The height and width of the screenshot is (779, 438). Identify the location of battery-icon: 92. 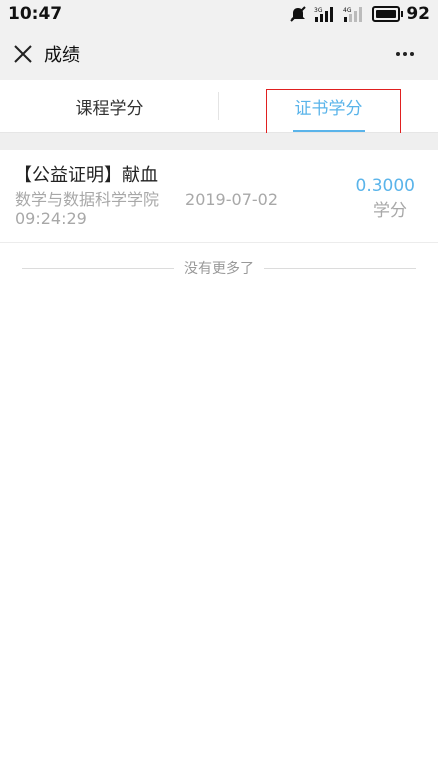
(401, 14).